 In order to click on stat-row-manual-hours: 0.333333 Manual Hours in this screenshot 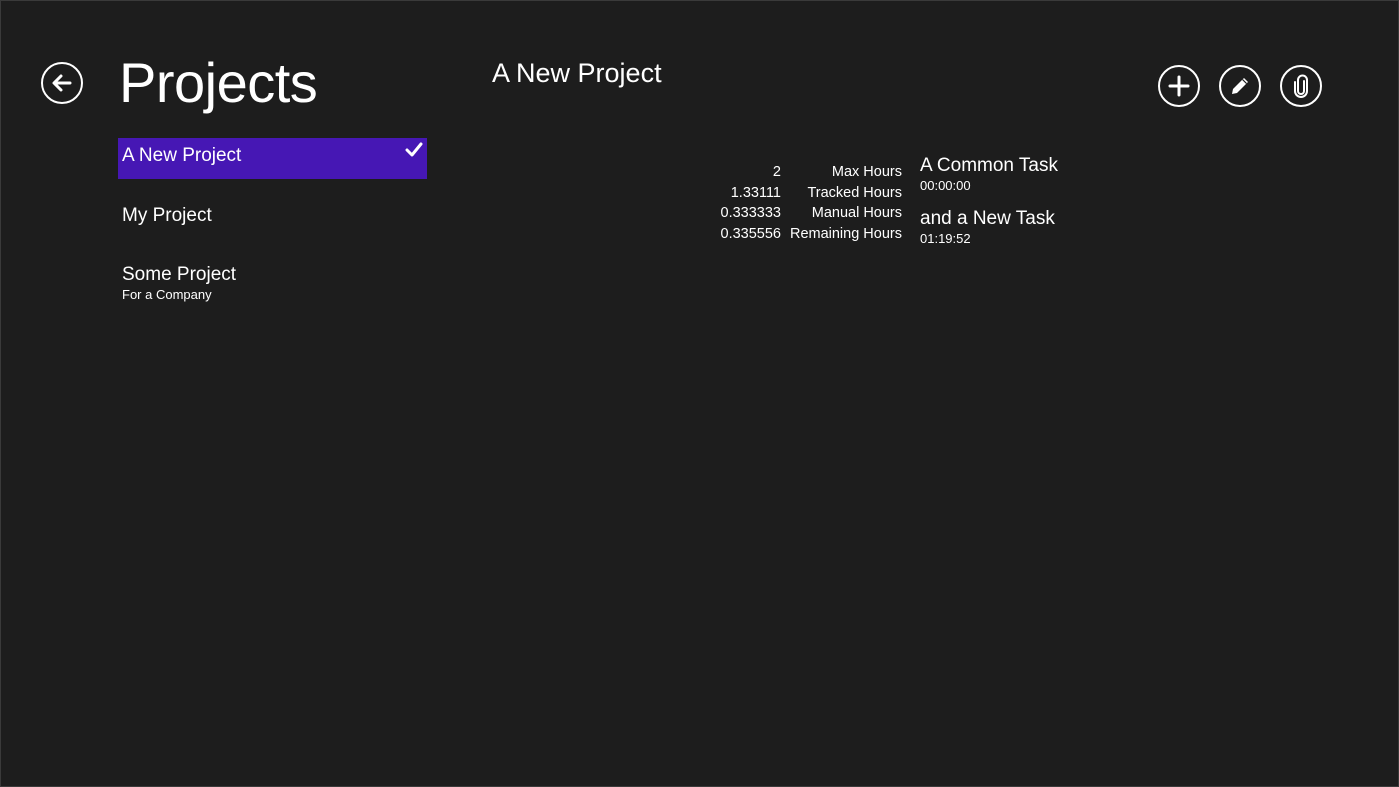, I will do `click(801, 213)`.